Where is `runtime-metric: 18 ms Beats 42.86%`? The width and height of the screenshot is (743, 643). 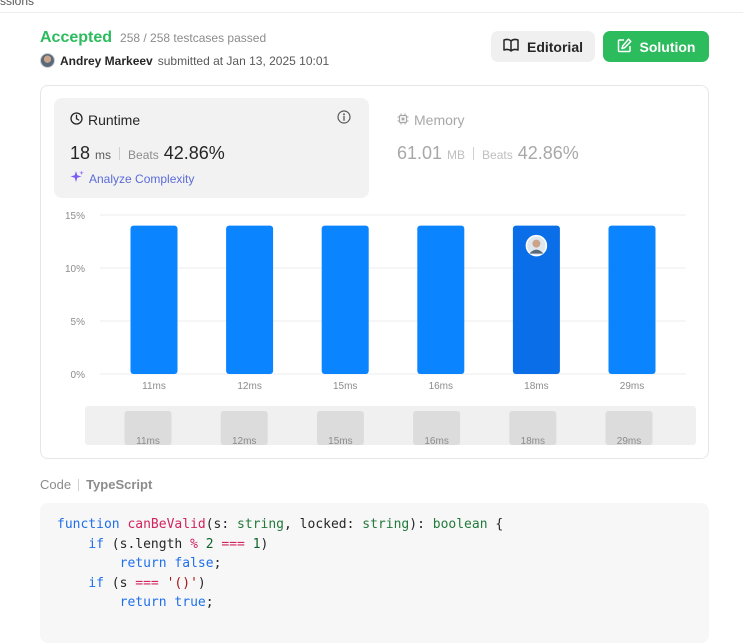 runtime-metric: 18 ms Beats 42.86% is located at coordinates (147, 153).